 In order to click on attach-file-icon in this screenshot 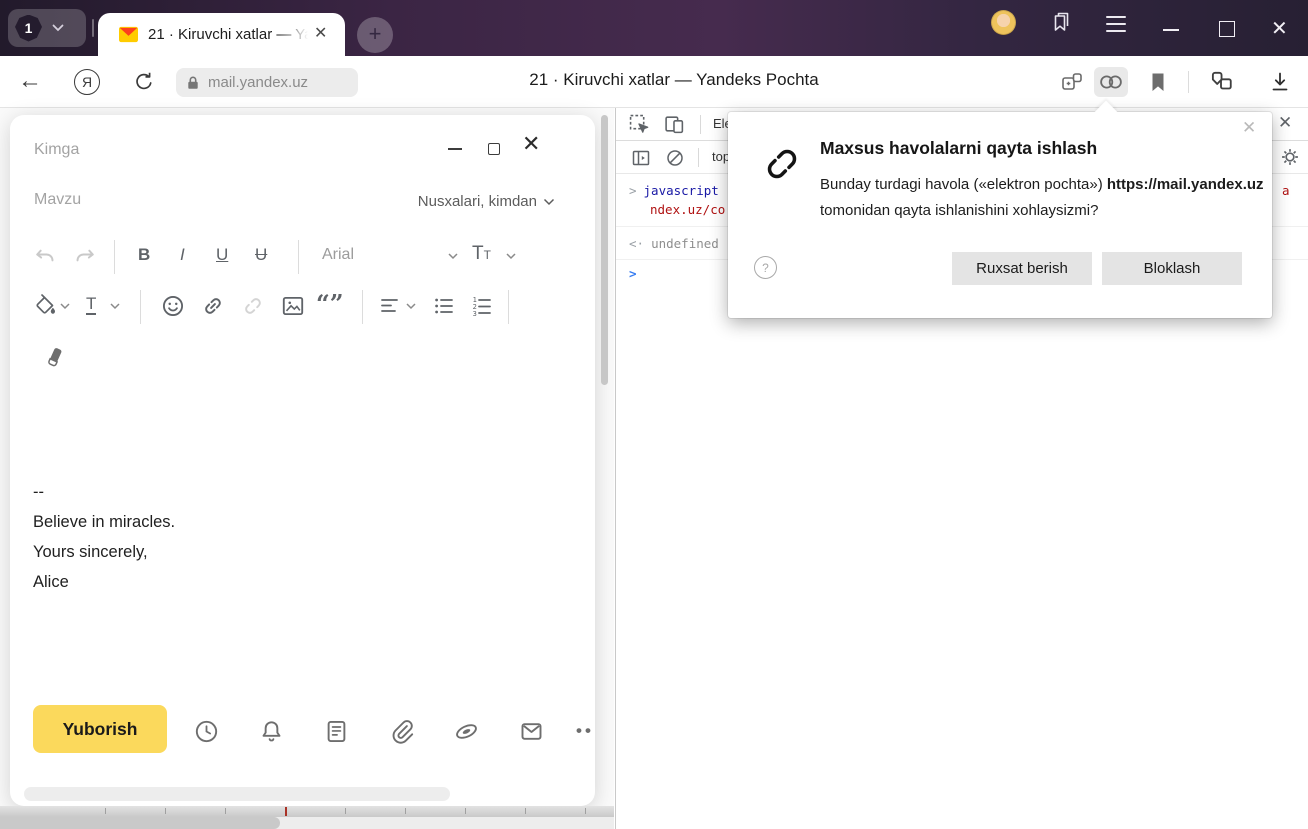, I will do `click(401, 731)`.